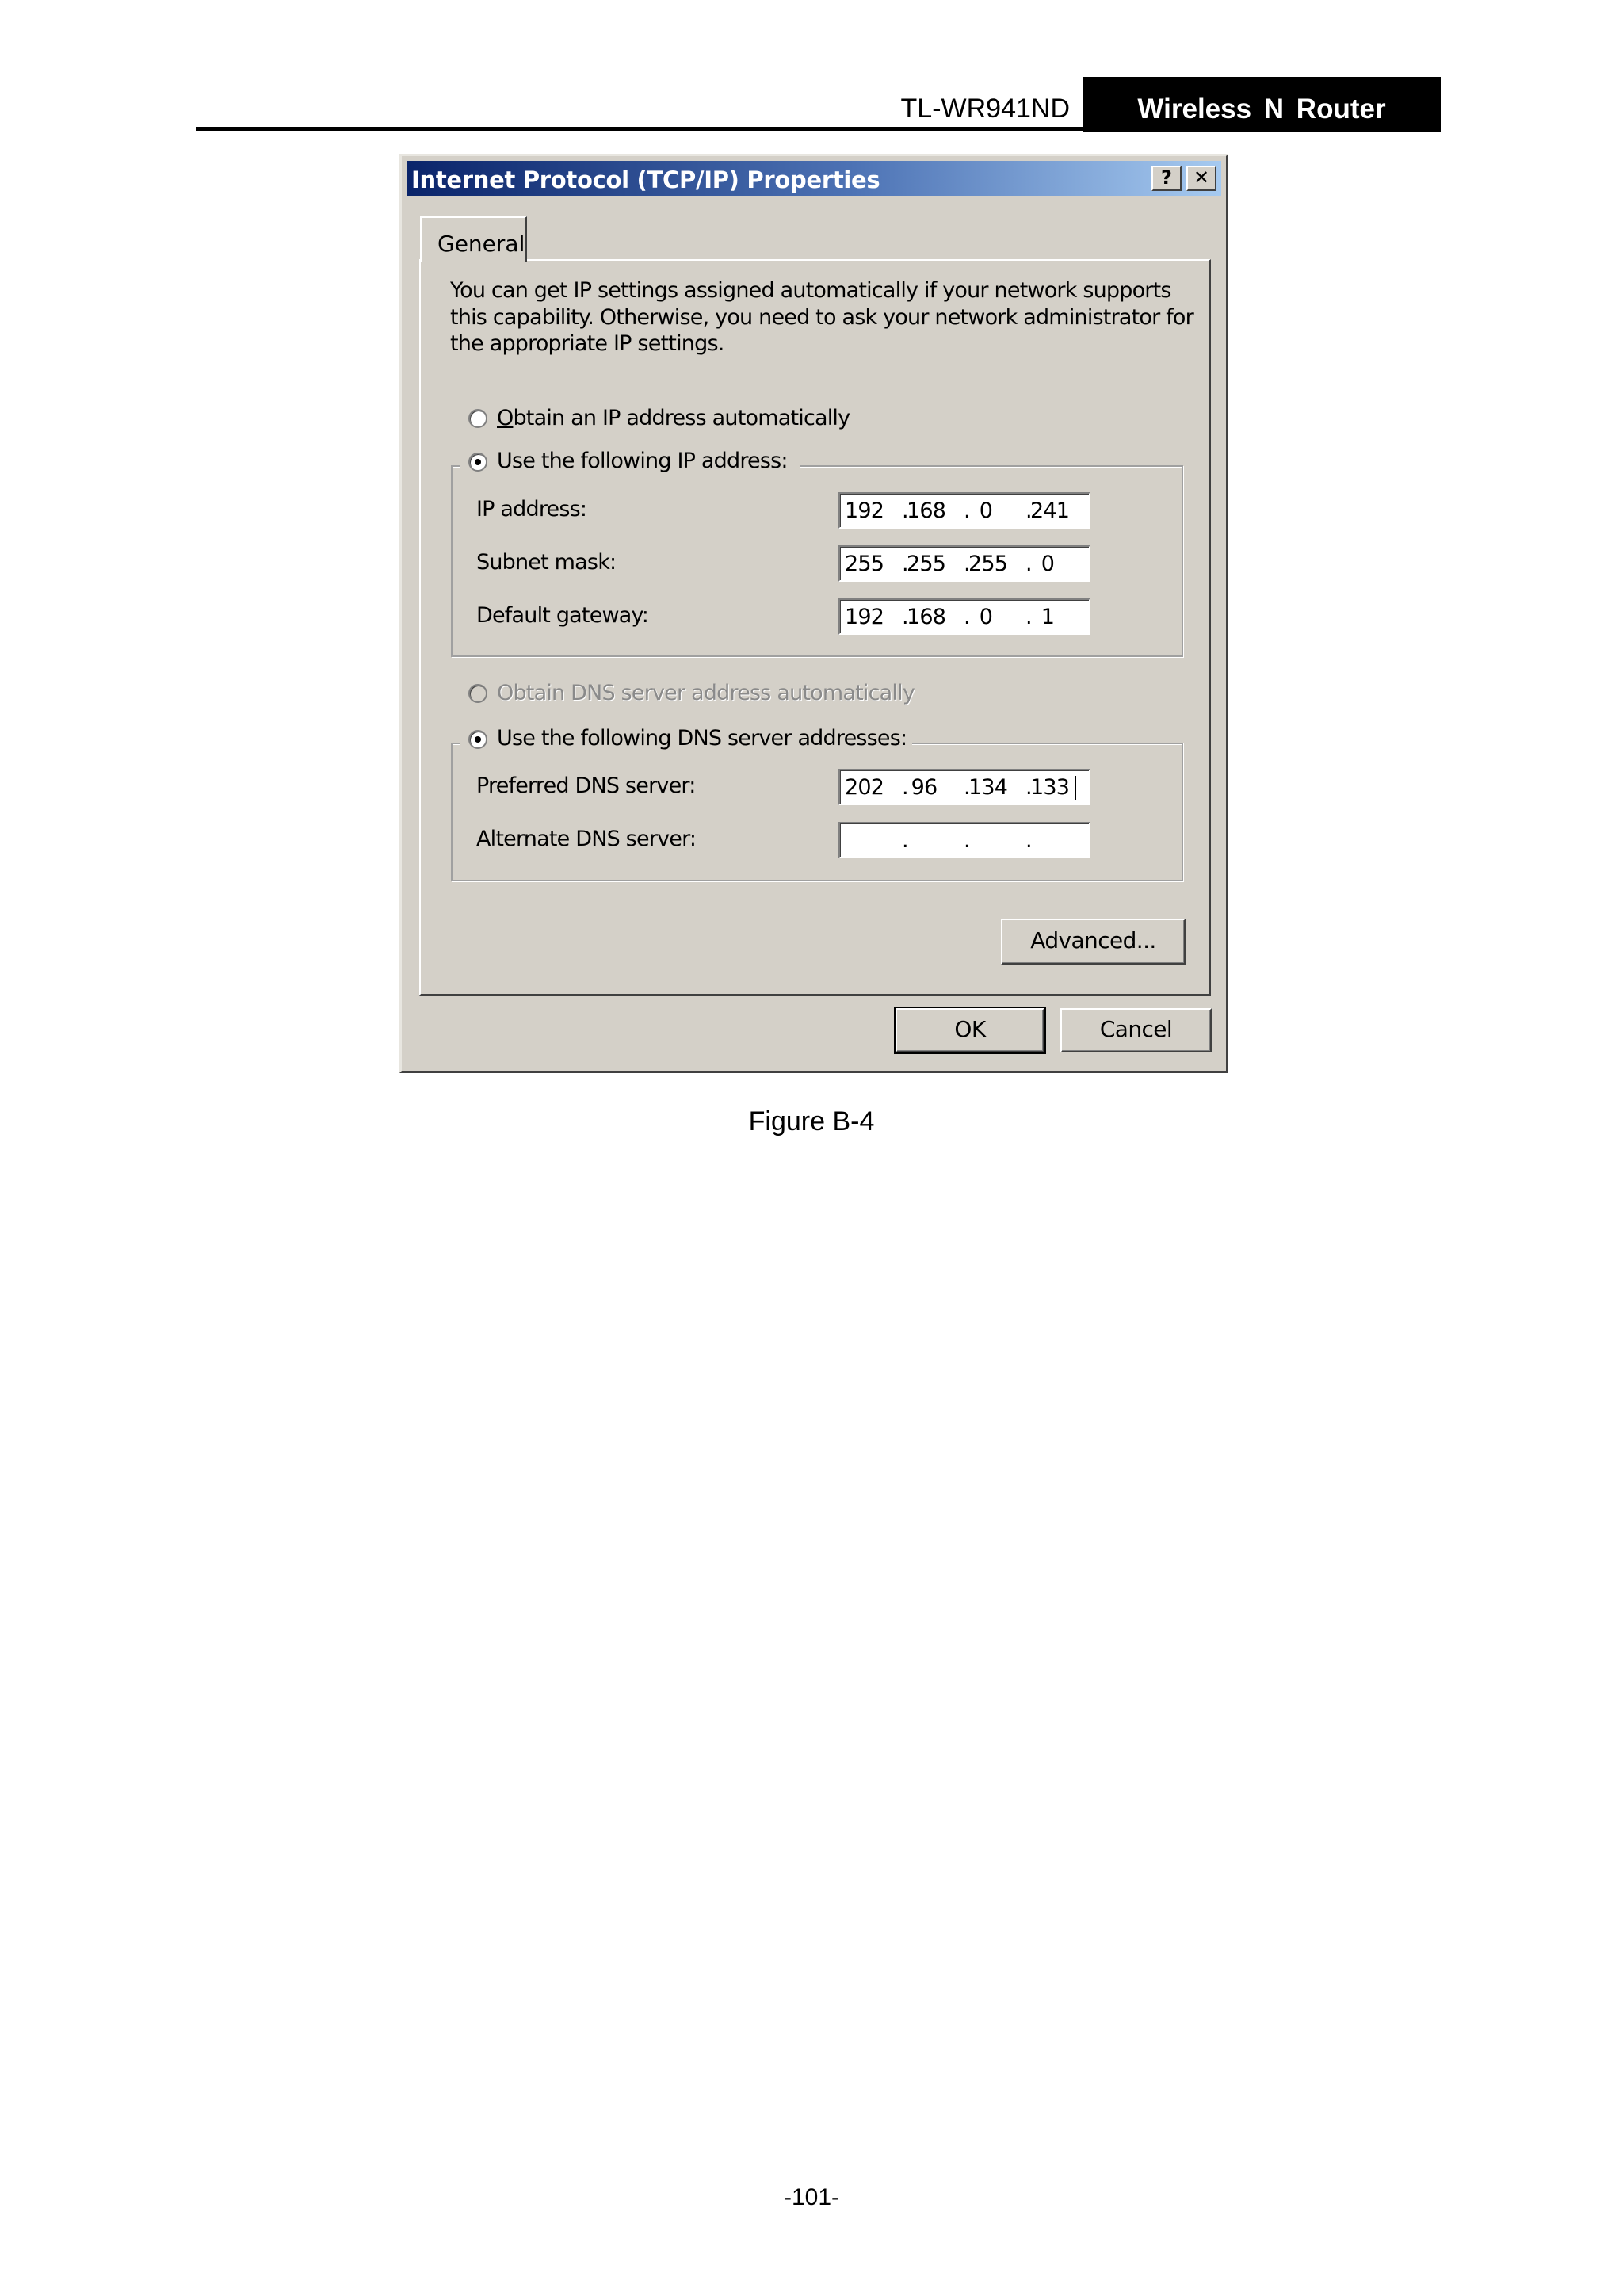  I want to click on figure-caption: Figure B-4, so click(811, 1121).